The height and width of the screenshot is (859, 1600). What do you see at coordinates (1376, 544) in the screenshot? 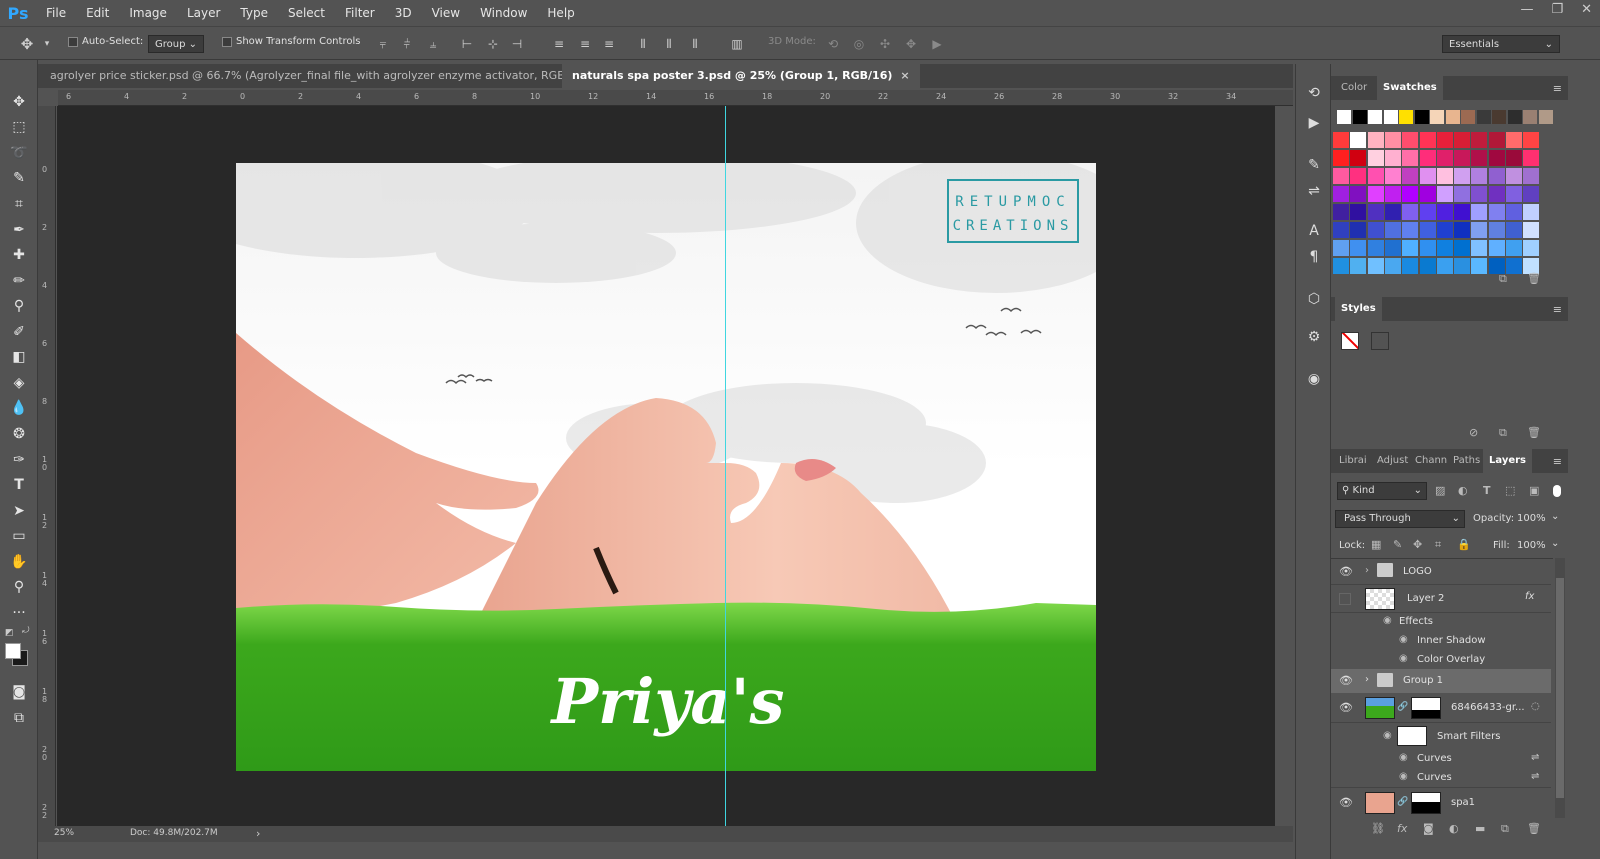
I see `lock-transparent-icon: ▦` at bounding box center [1376, 544].